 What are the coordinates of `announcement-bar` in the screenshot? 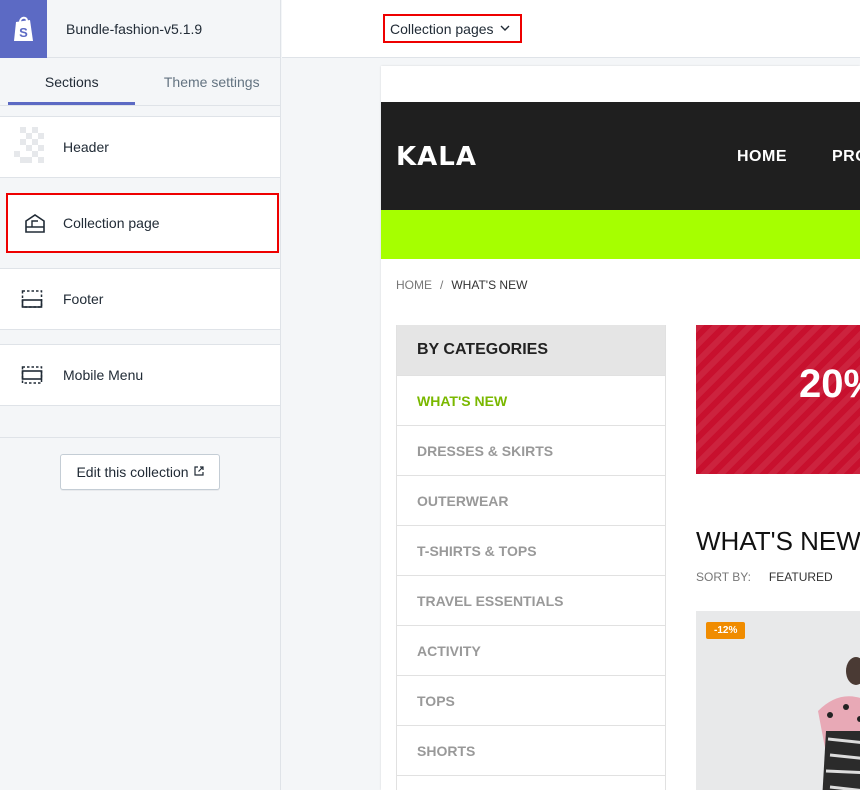 It's located at (620, 234).